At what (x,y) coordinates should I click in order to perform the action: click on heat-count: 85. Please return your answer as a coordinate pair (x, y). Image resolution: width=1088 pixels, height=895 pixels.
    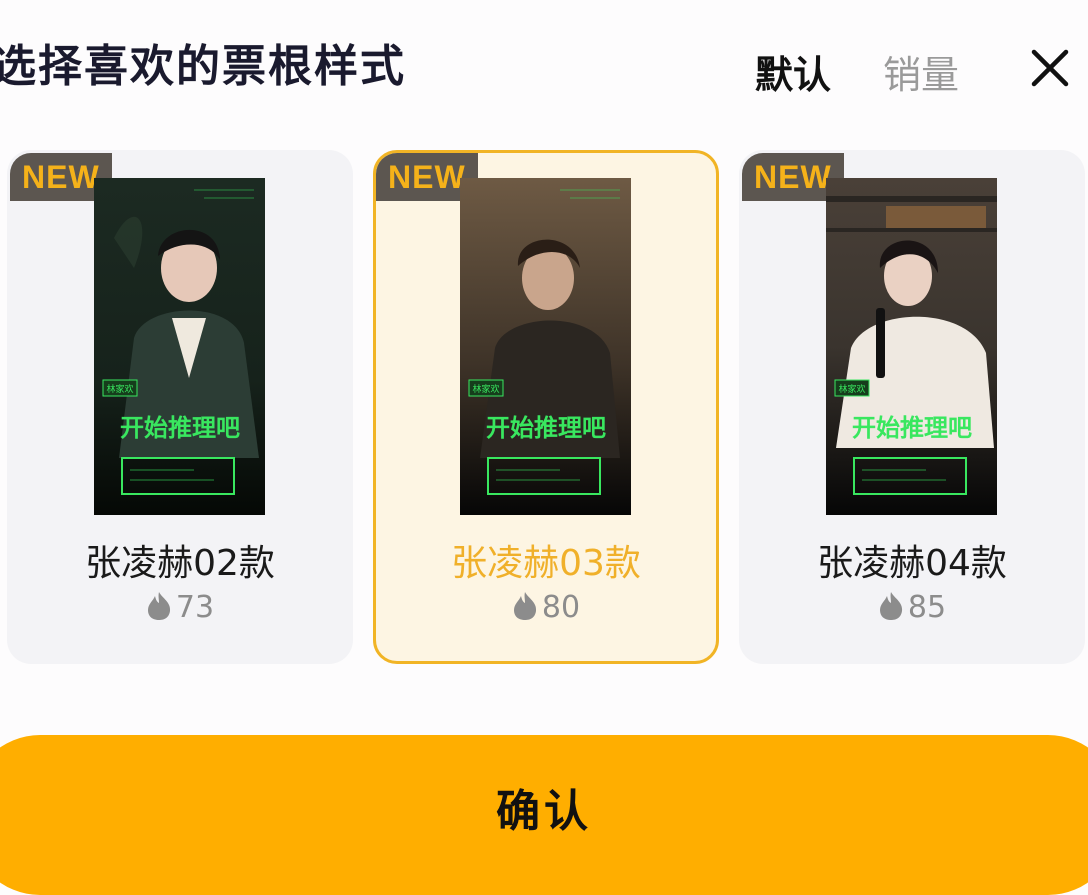
    Looking at the image, I should click on (912, 607).